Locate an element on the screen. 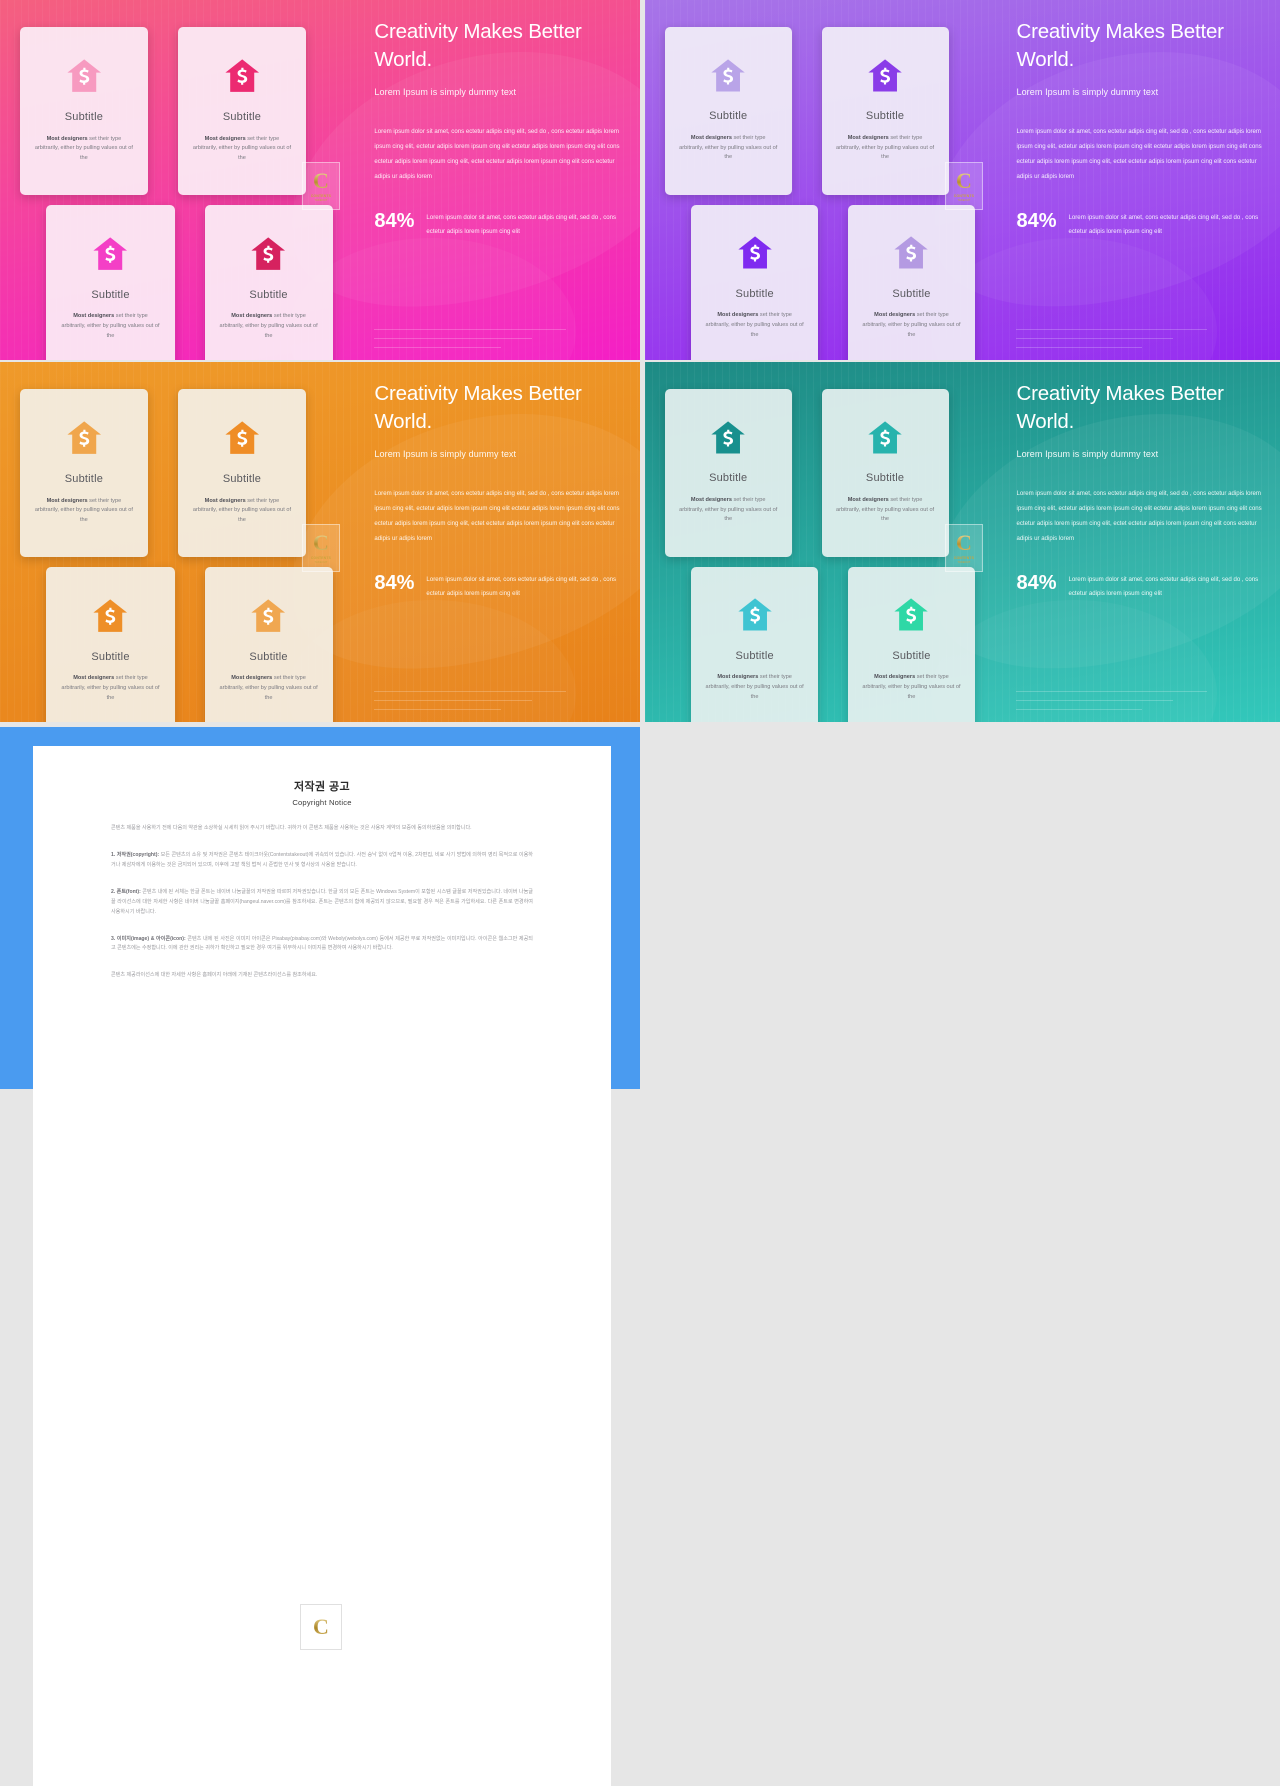 The width and height of the screenshot is (1280, 1786). contents-takeout-watermark-icon: C is located at coordinates (321, 1627).